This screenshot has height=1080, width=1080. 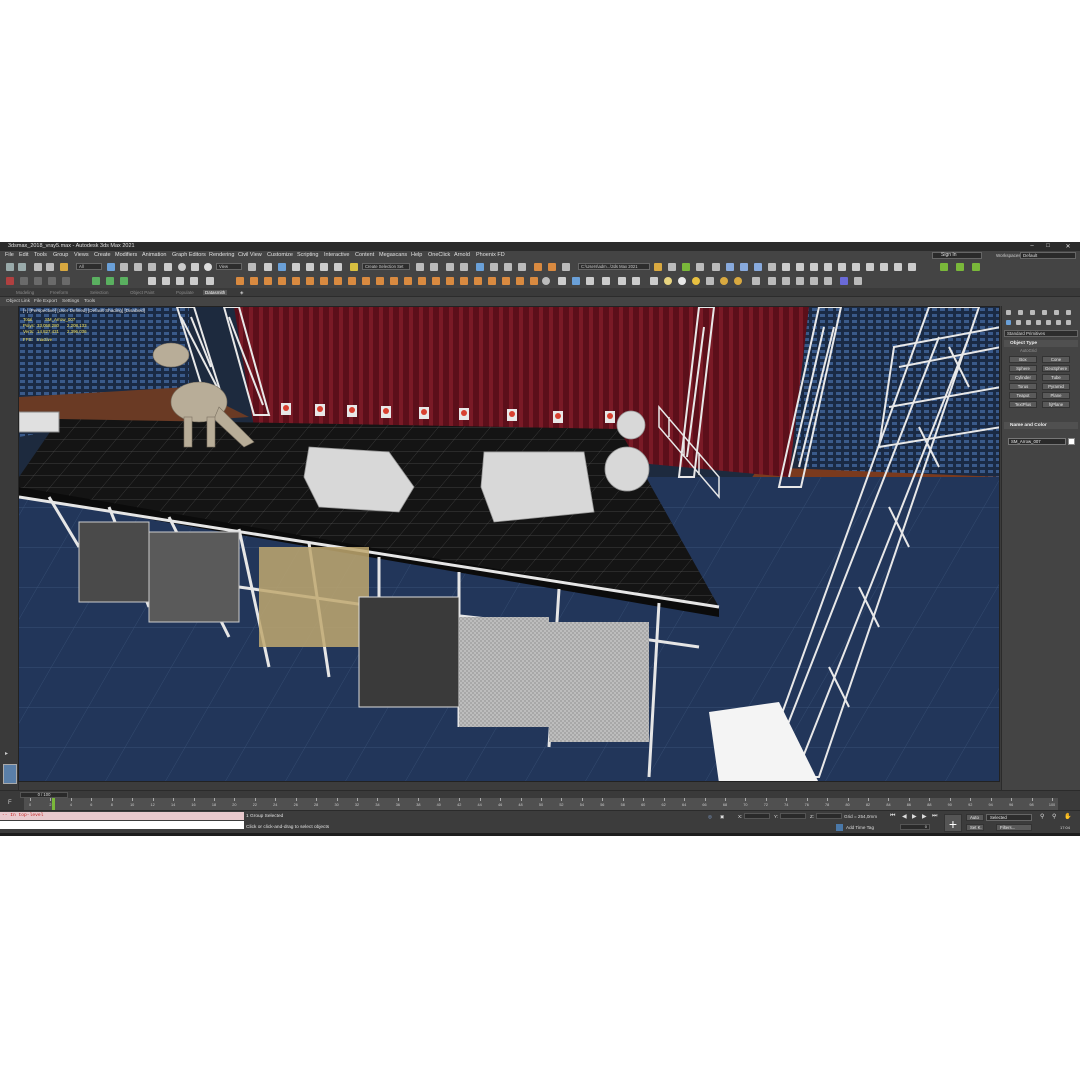 I want to click on menu-animation: Animation, so click(x=154, y=255).